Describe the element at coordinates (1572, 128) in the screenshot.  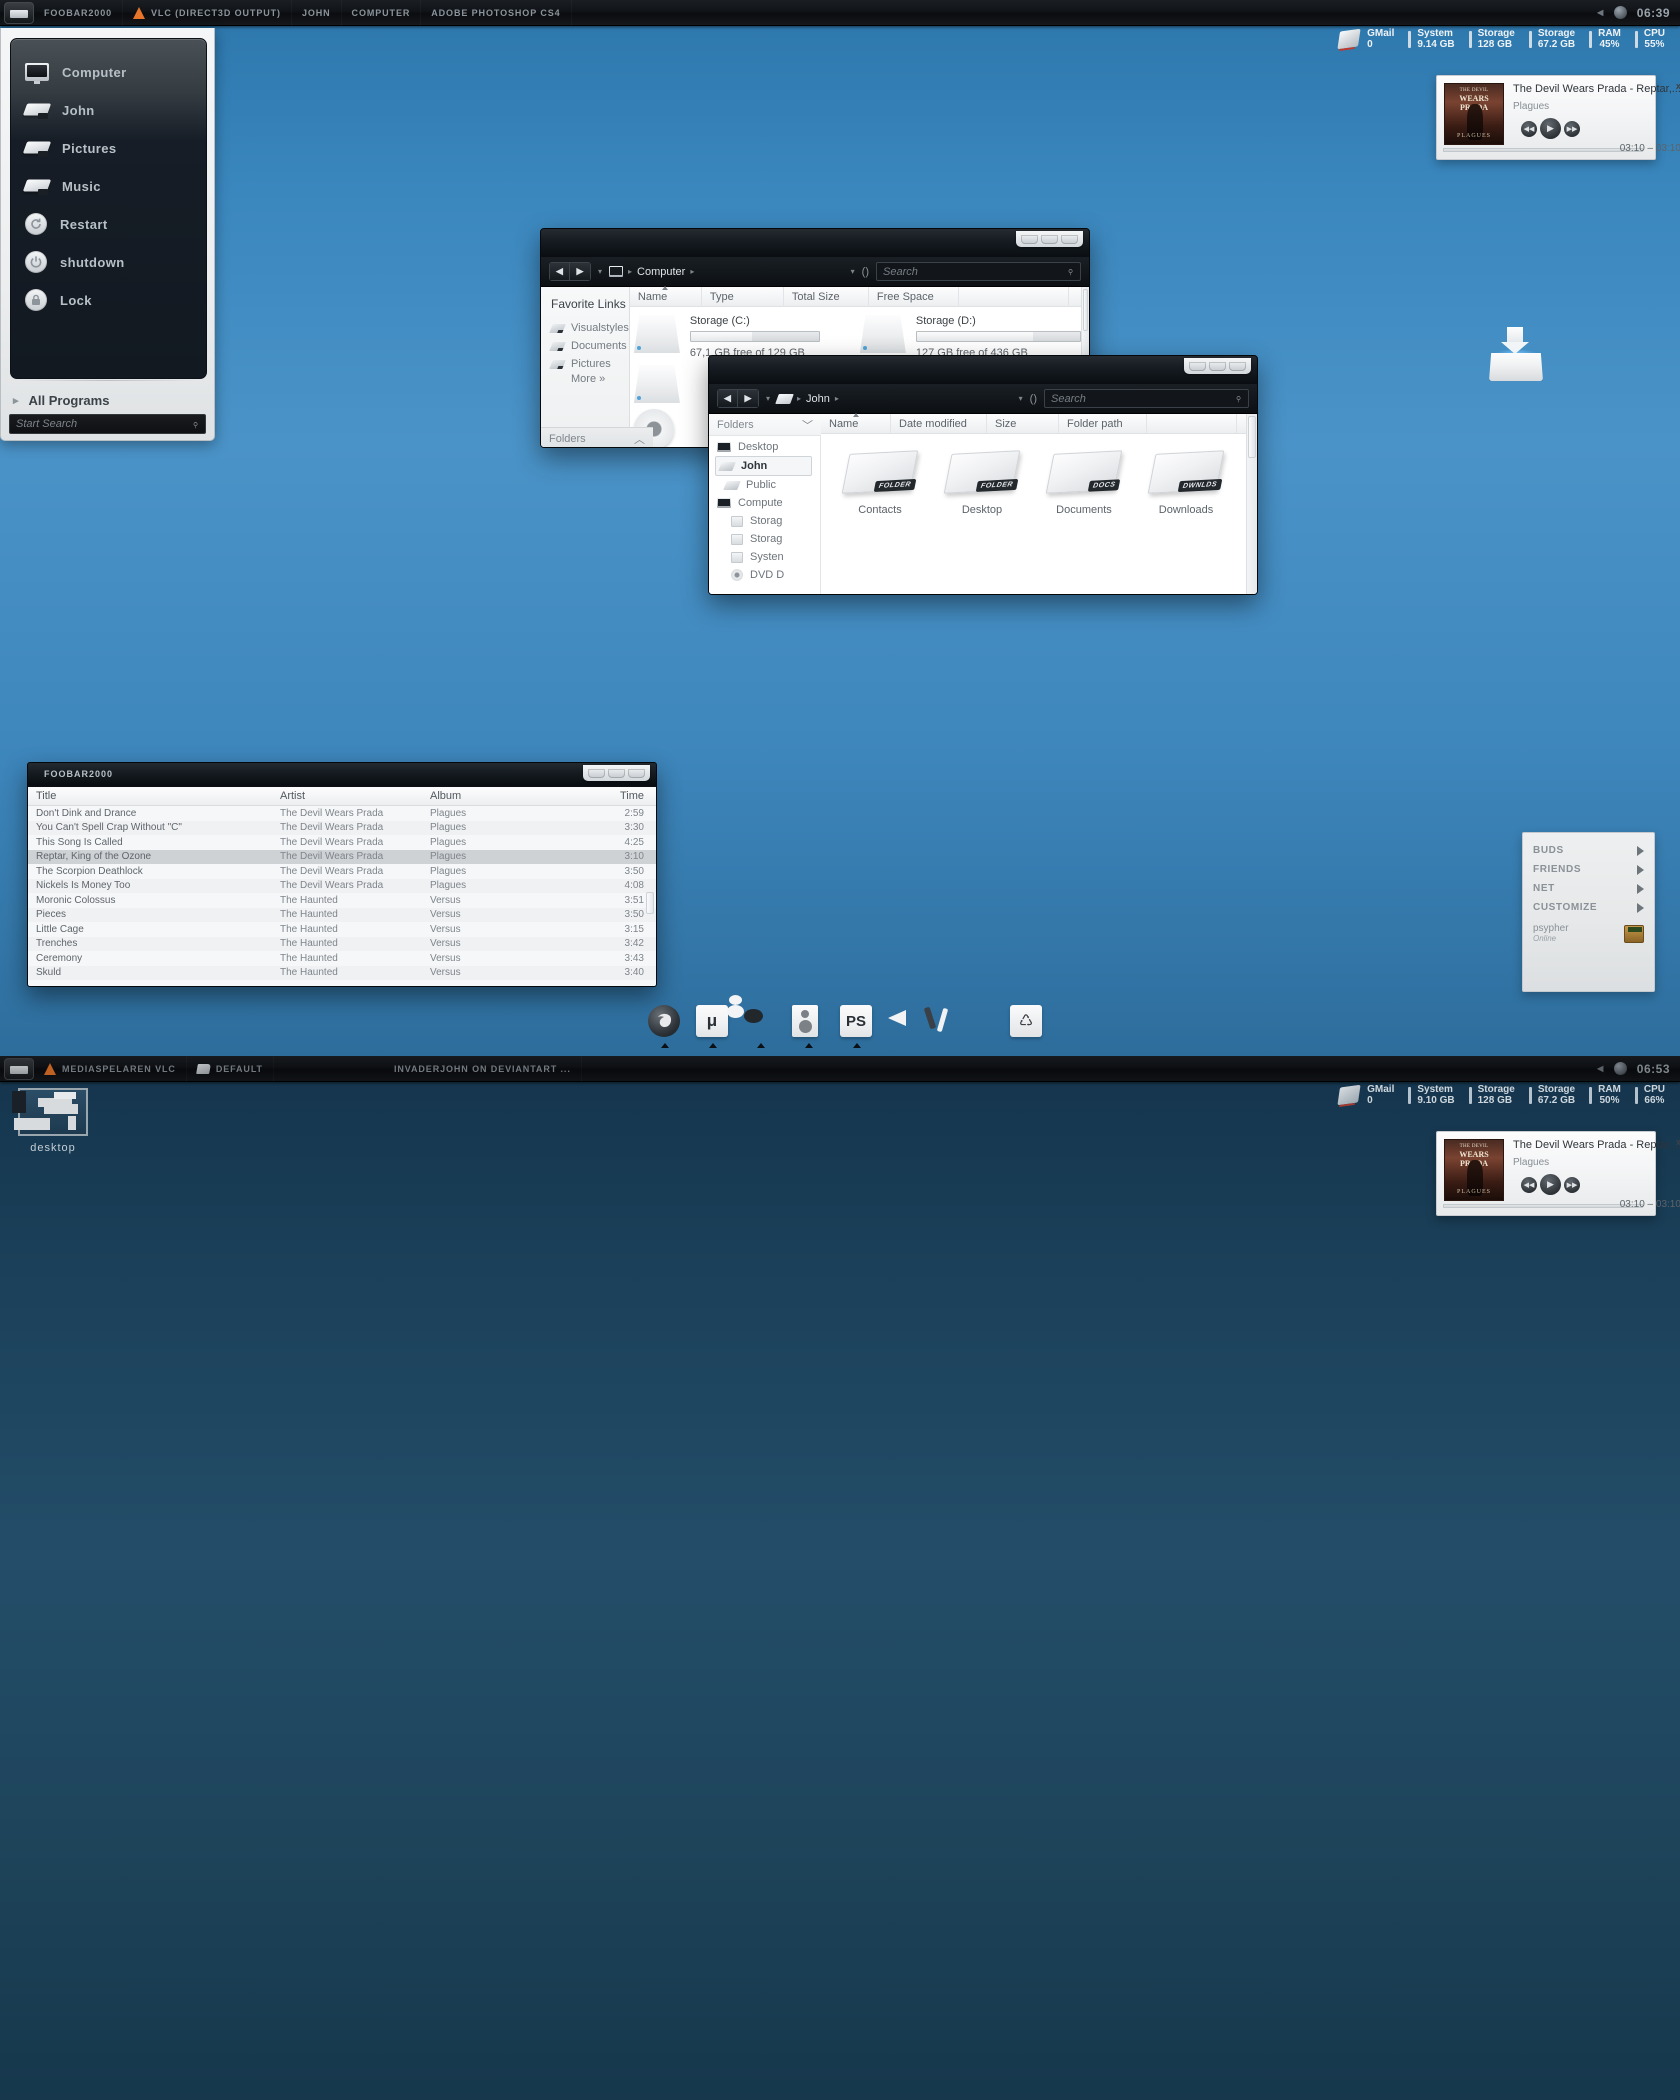
I see `next-button: ▶▶` at that location.